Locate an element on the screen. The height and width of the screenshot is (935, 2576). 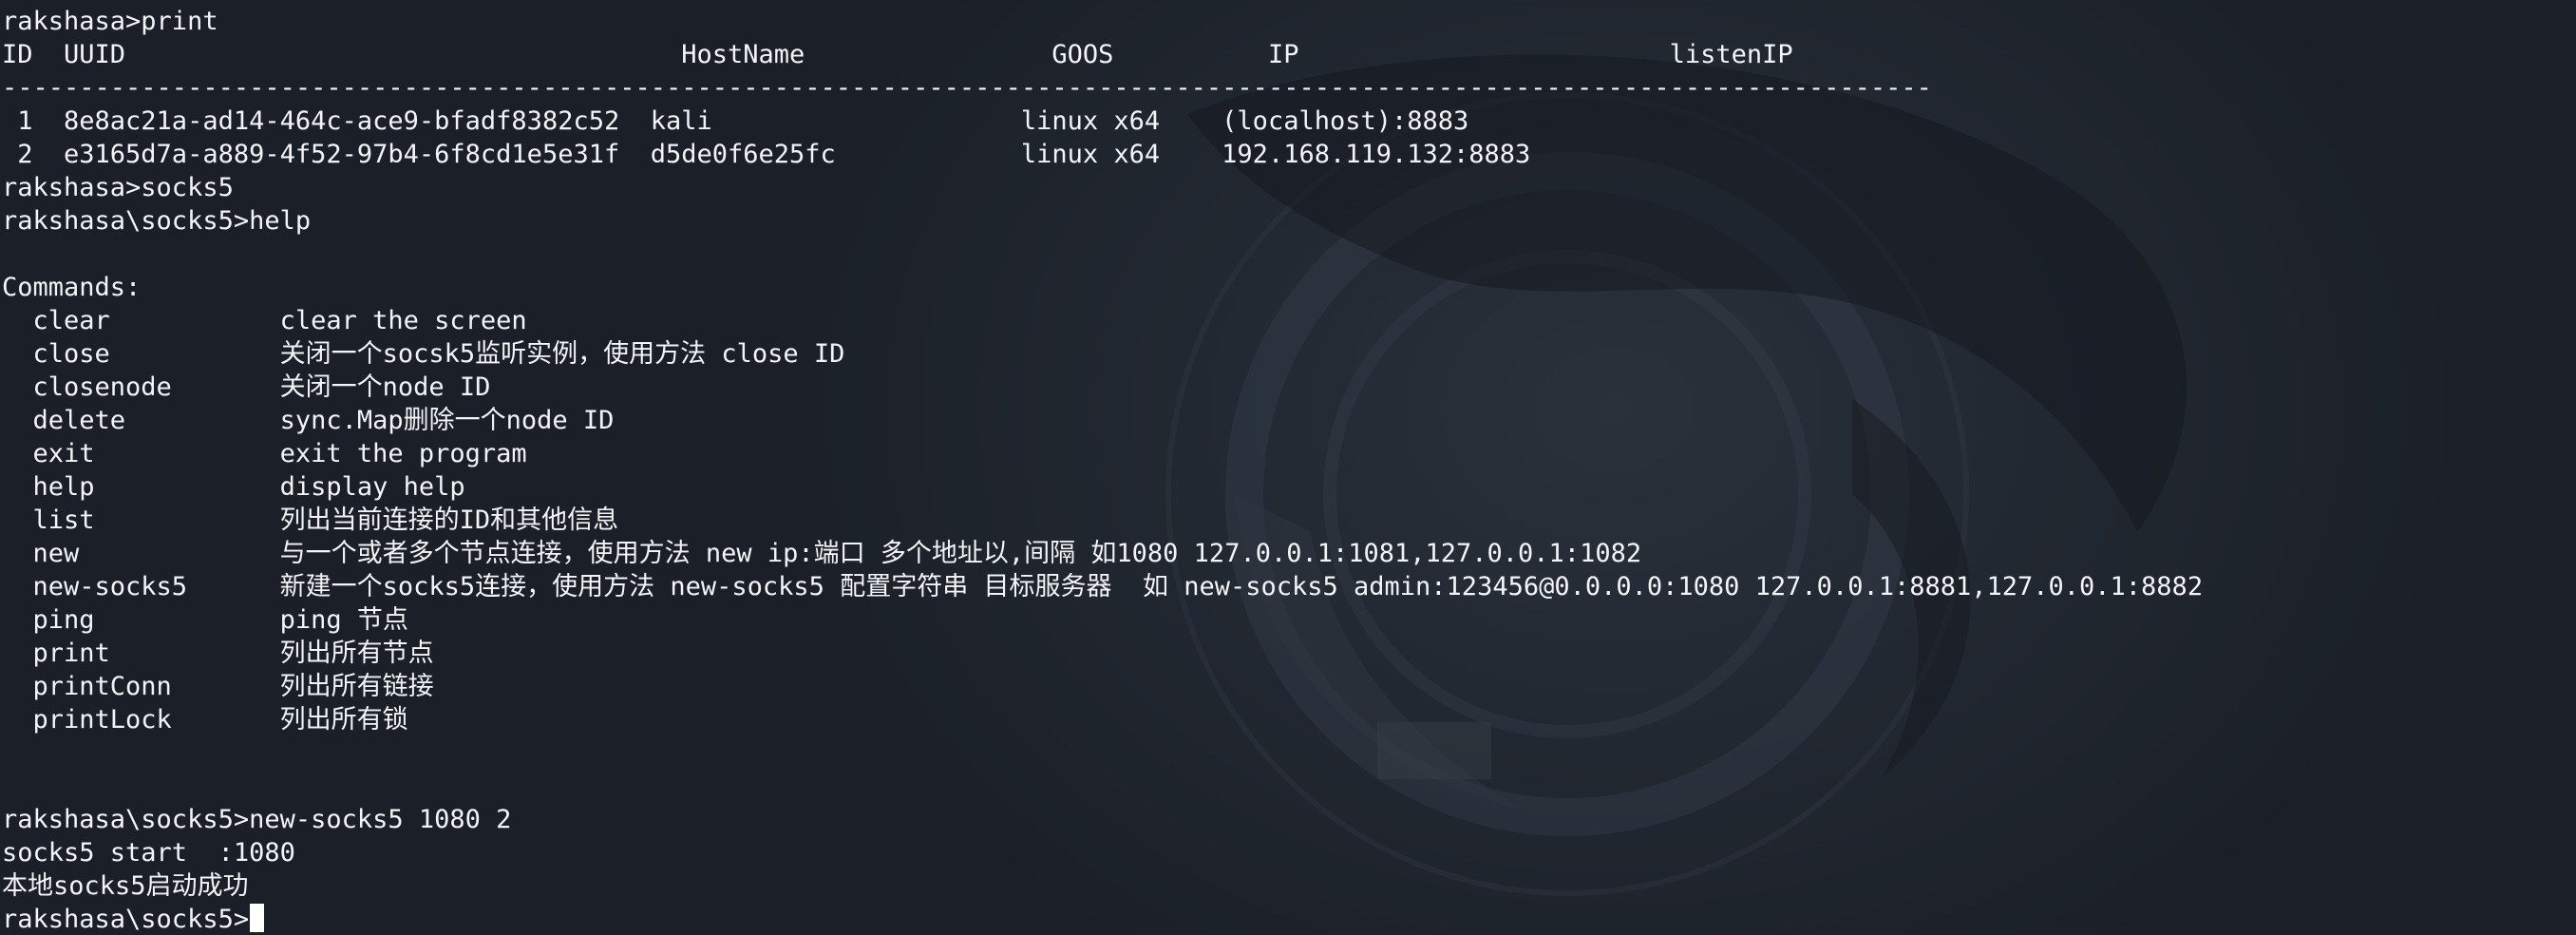
terminal-line: ping ping 节点 is located at coordinates (205, 620).